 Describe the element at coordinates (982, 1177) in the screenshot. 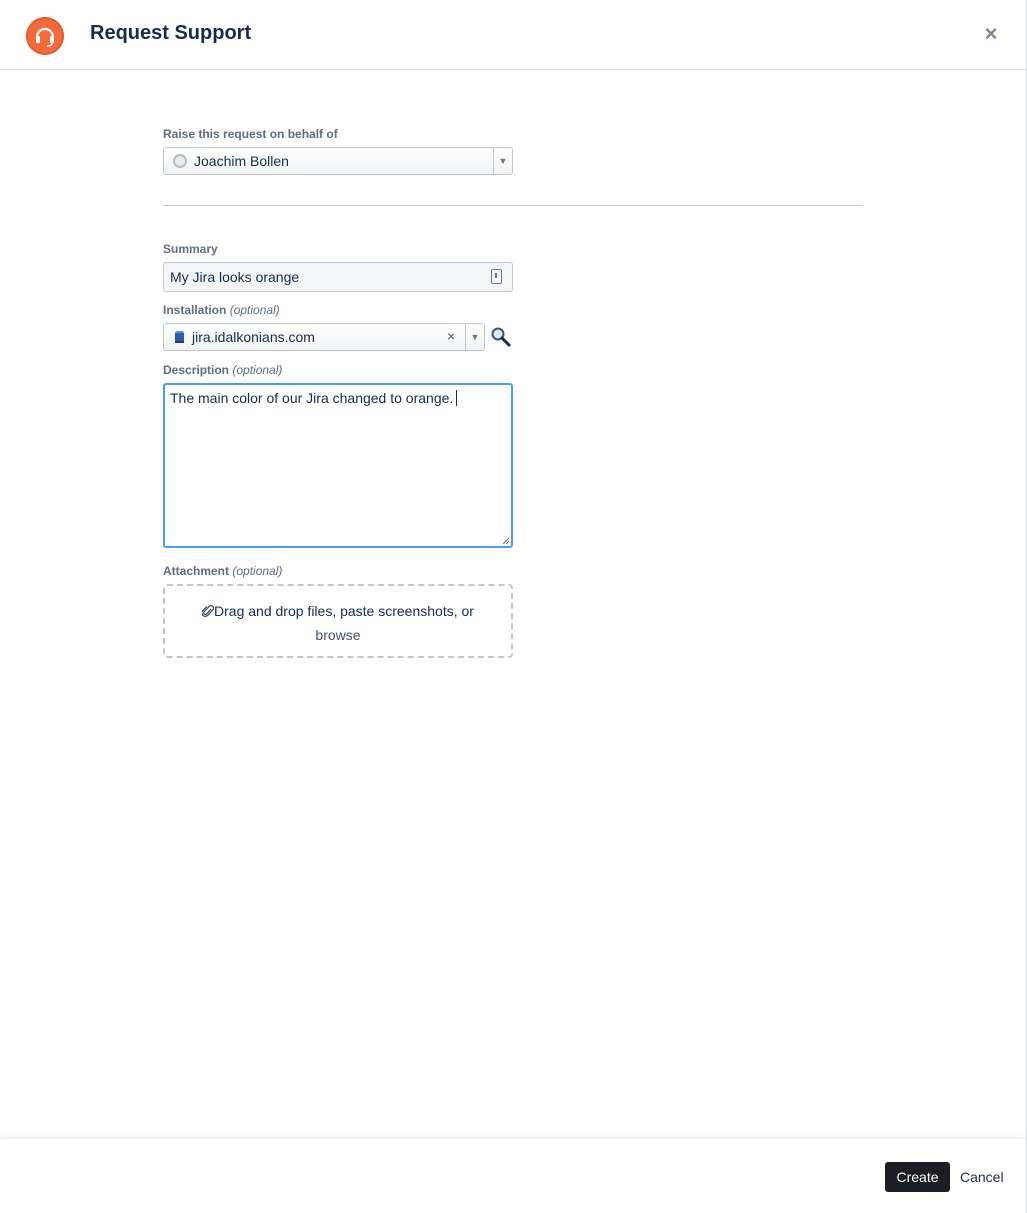

I see `cancel-button: Cancel` at that location.